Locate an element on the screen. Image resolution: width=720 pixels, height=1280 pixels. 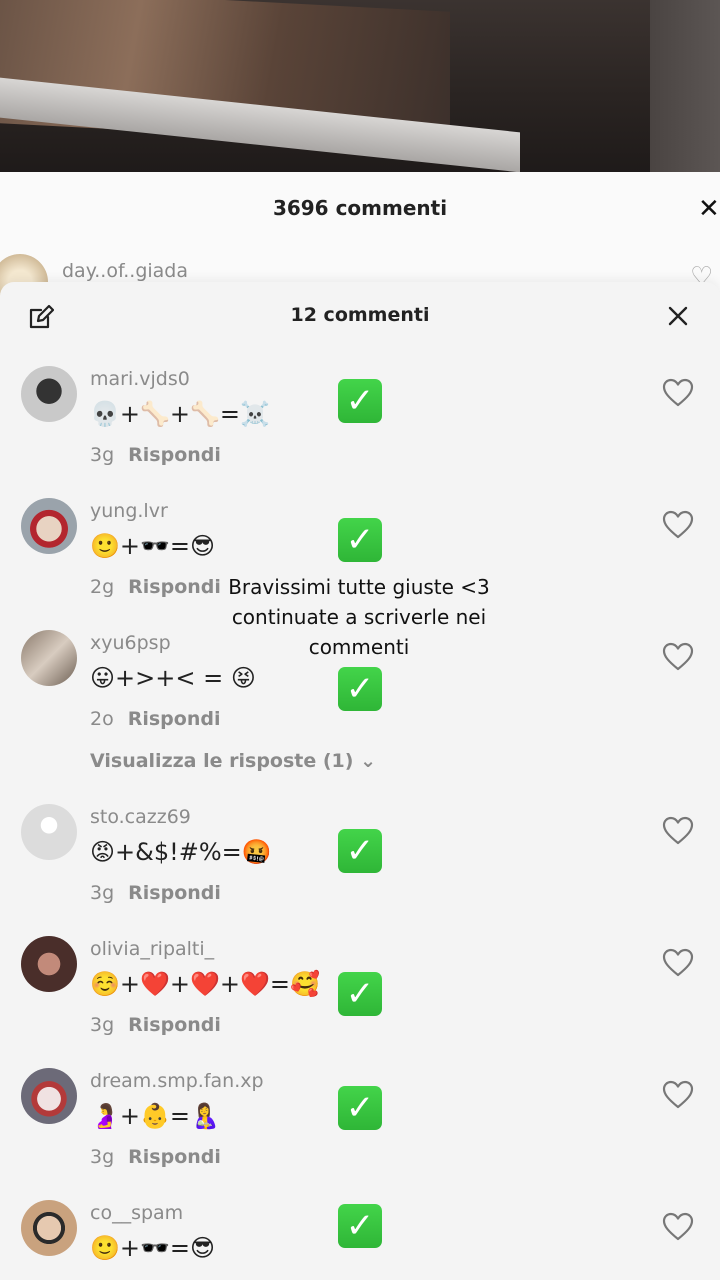
comment-text: 🤰+👶=🤱 is located at coordinates (155, 1116).